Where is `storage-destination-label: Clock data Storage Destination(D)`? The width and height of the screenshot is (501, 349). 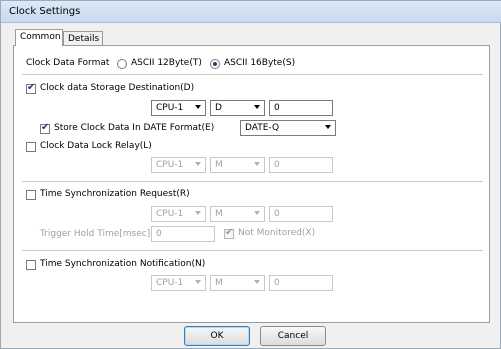
storage-destination-label: Clock data Storage Destination(D) is located at coordinates (117, 88).